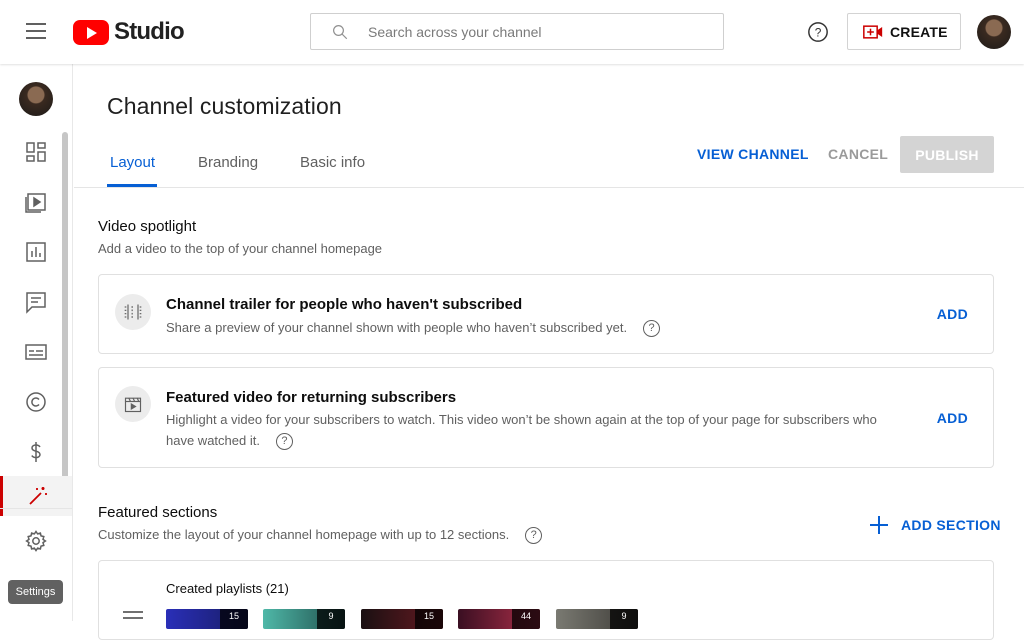 This screenshot has width=1024, height=640. Describe the element at coordinates (227, 588) in the screenshot. I see `created-playlists-title: Created playlists (21)` at that location.